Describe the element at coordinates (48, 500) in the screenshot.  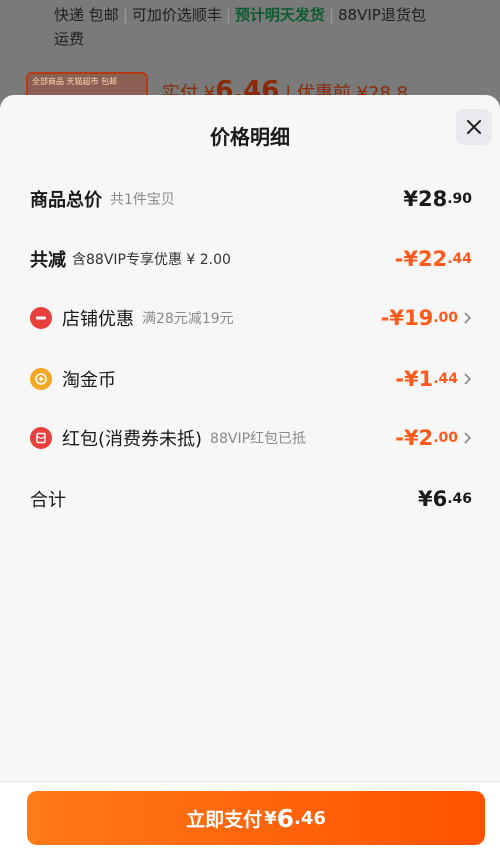
I see `grand-total-label: 合计` at that location.